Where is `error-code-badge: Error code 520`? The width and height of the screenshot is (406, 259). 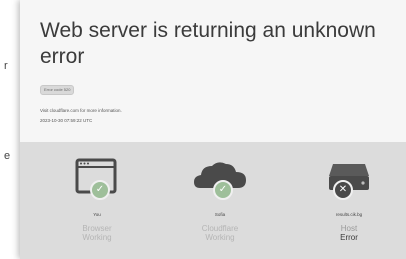 error-code-badge: Error code 520 is located at coordinates (57, 90).